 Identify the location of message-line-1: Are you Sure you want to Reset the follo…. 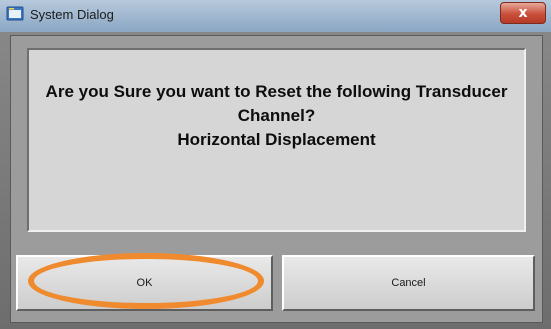
(276, 91).